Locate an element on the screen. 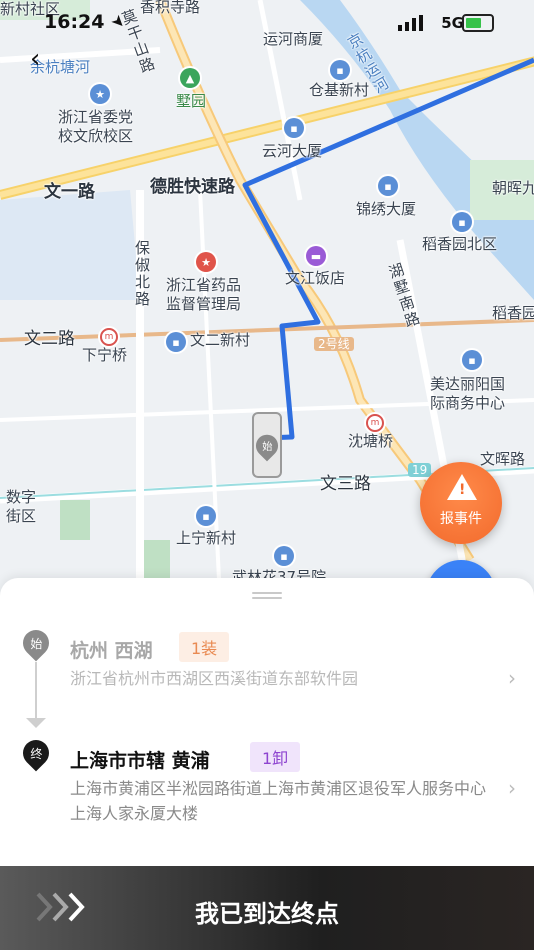 The image size is (534, 950). arrived-button: 我已到达终点 is located at coordinates (267, 908).